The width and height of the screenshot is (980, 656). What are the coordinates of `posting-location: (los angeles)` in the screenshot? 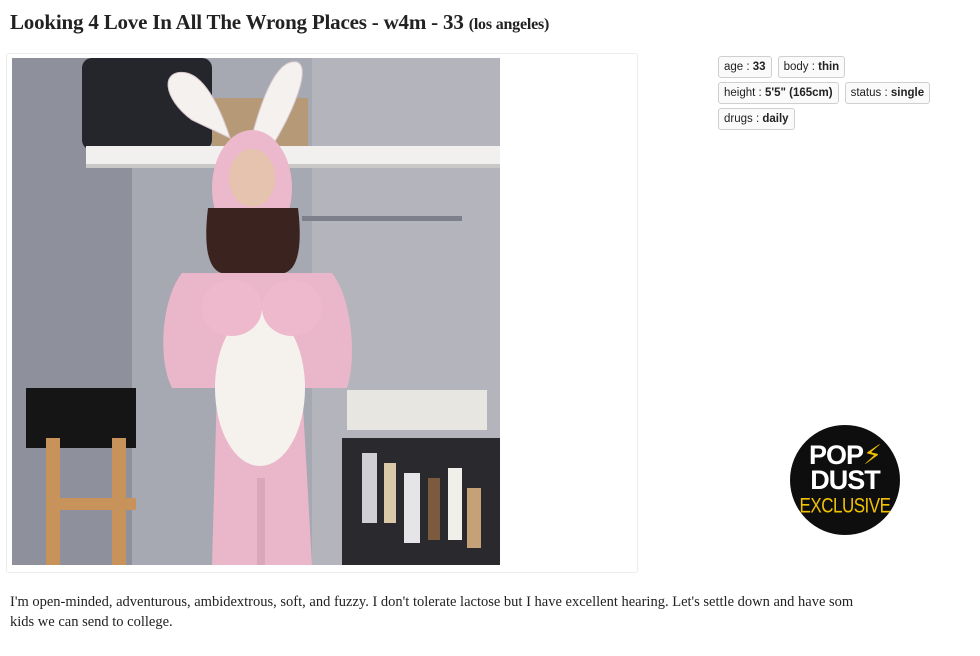 It's located at (509, 24).